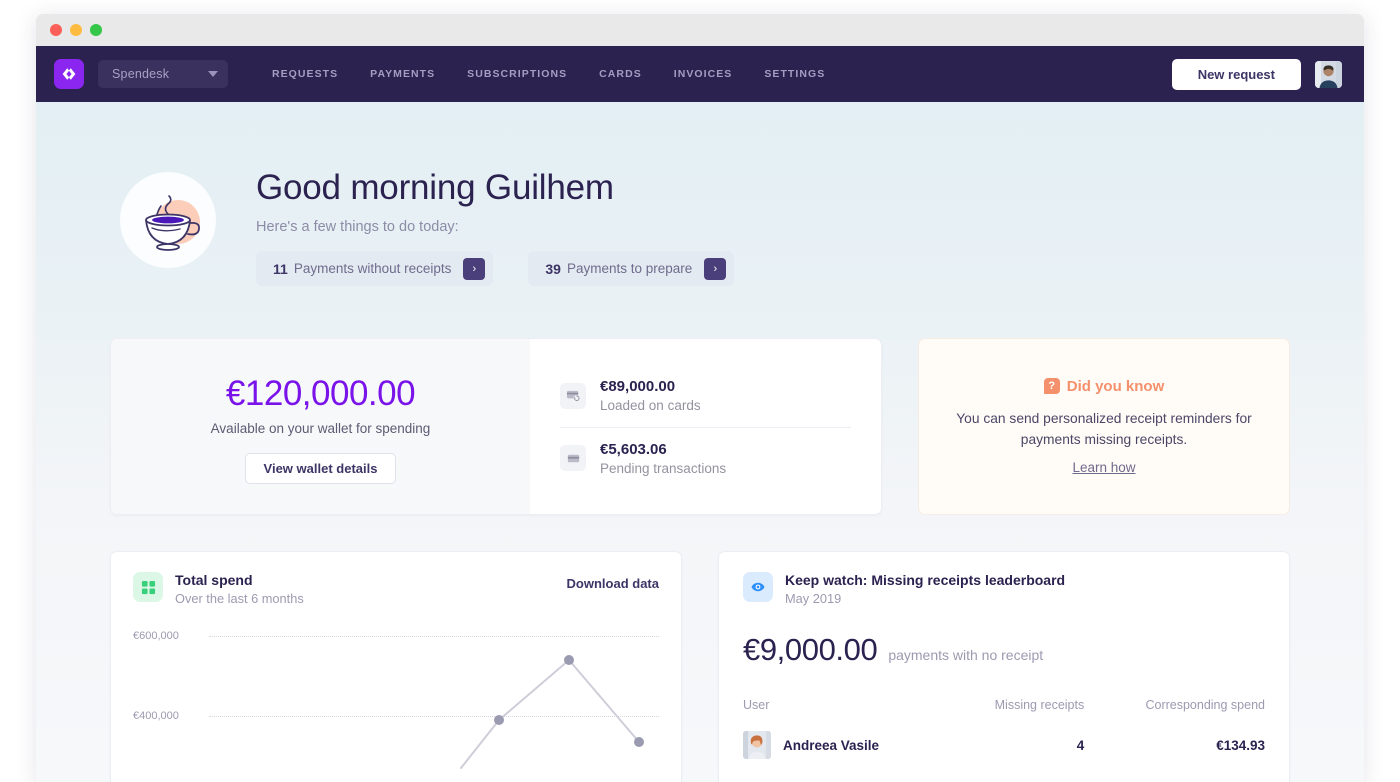 The image size is (1400, 782). What do you see at coordinates (756, 705) in the screenshot?
I see `column-header-user: User` at bounding box center [756, 705].